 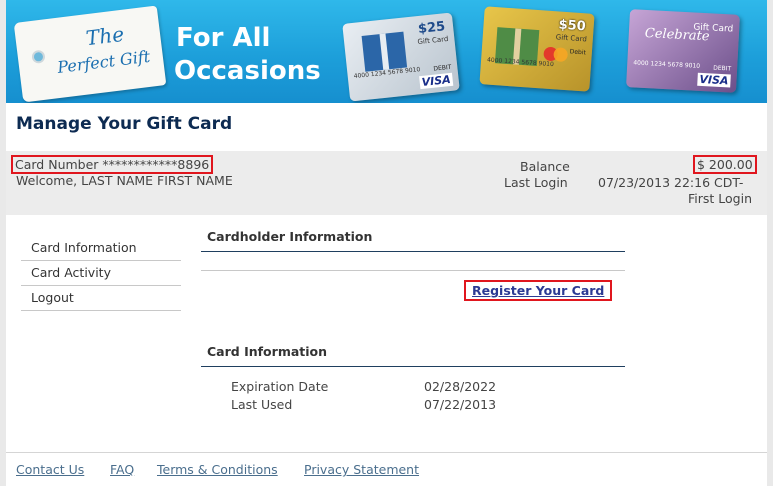 What do you see at coordinates (247, 71) in the screenshot?
I see `slogan-line2: Occasions` at bounding box center [247, 71].